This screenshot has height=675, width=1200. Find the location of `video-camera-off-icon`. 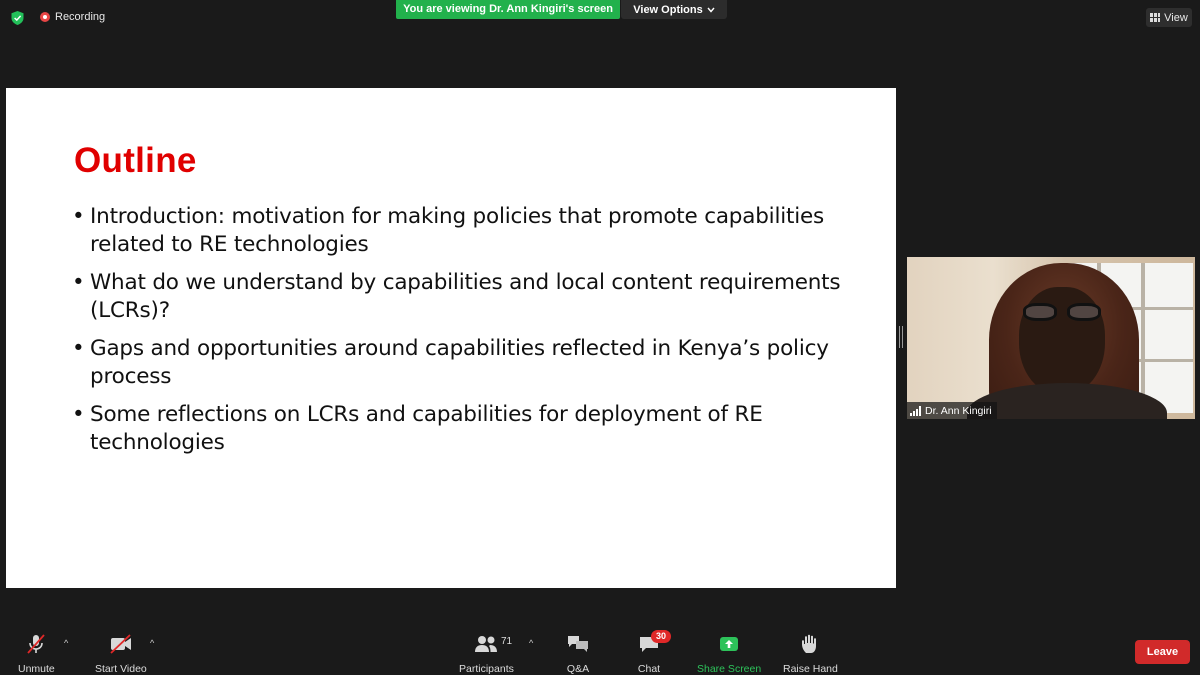

video-camera-off-icon is located at coordinates (121, 644).